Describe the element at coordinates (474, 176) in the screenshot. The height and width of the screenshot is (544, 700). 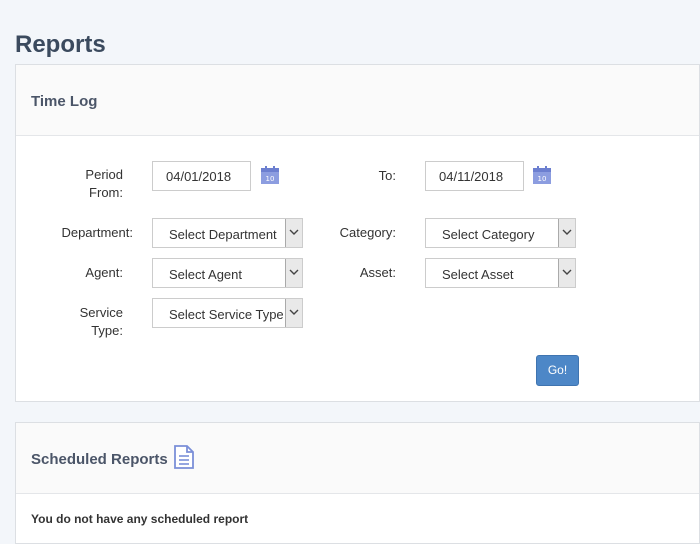
I see `to-date-input: 04/11/2018` at that location.